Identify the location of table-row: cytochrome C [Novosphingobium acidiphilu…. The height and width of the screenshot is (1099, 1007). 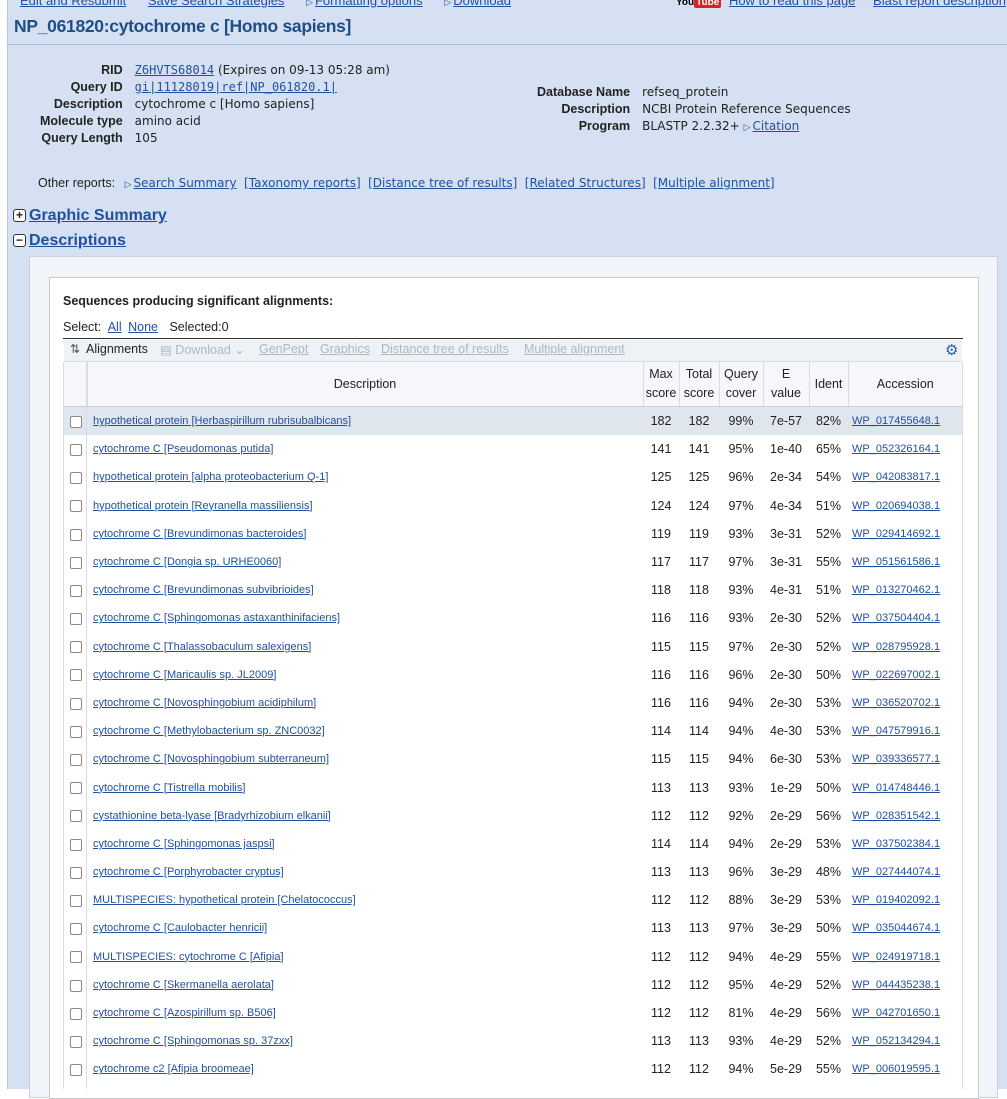
(513, 703).